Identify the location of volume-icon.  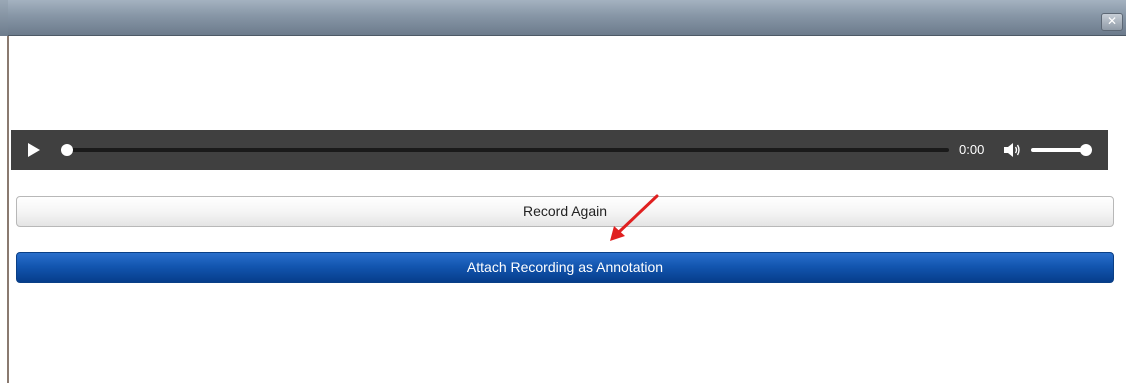
(1012, 150).